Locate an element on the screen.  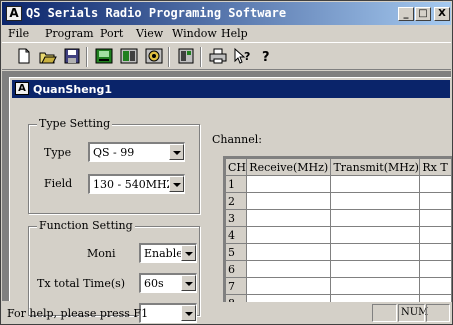
status-bar: For help, please press F1 NUM is located at coordinates (226, 313).